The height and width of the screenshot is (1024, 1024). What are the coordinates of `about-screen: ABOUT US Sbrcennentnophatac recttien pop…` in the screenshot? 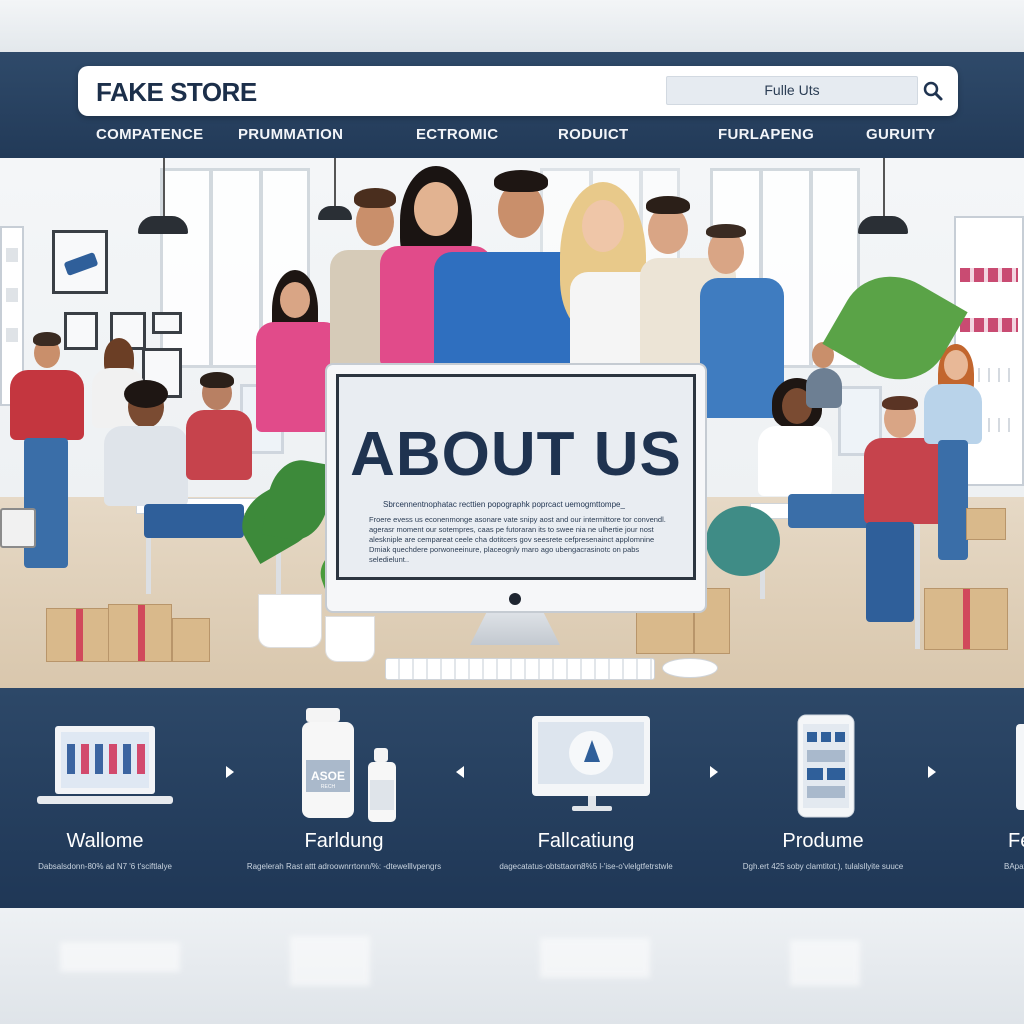 It's located at (516, 477).